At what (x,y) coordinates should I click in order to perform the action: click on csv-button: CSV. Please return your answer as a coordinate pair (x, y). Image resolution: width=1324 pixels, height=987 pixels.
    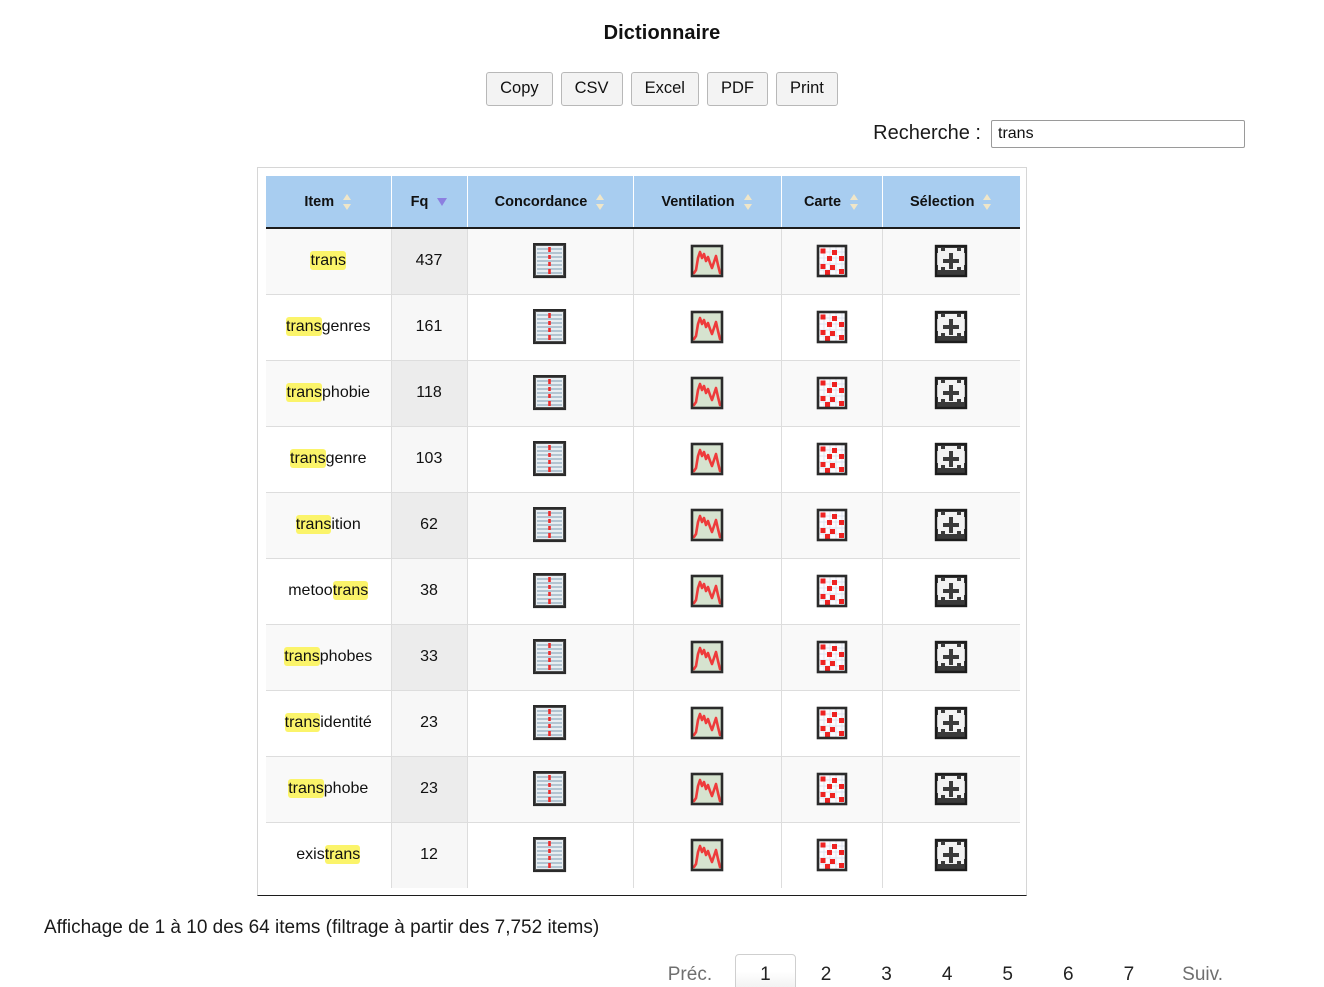
    Looking at the image, I should click on (591, 89).